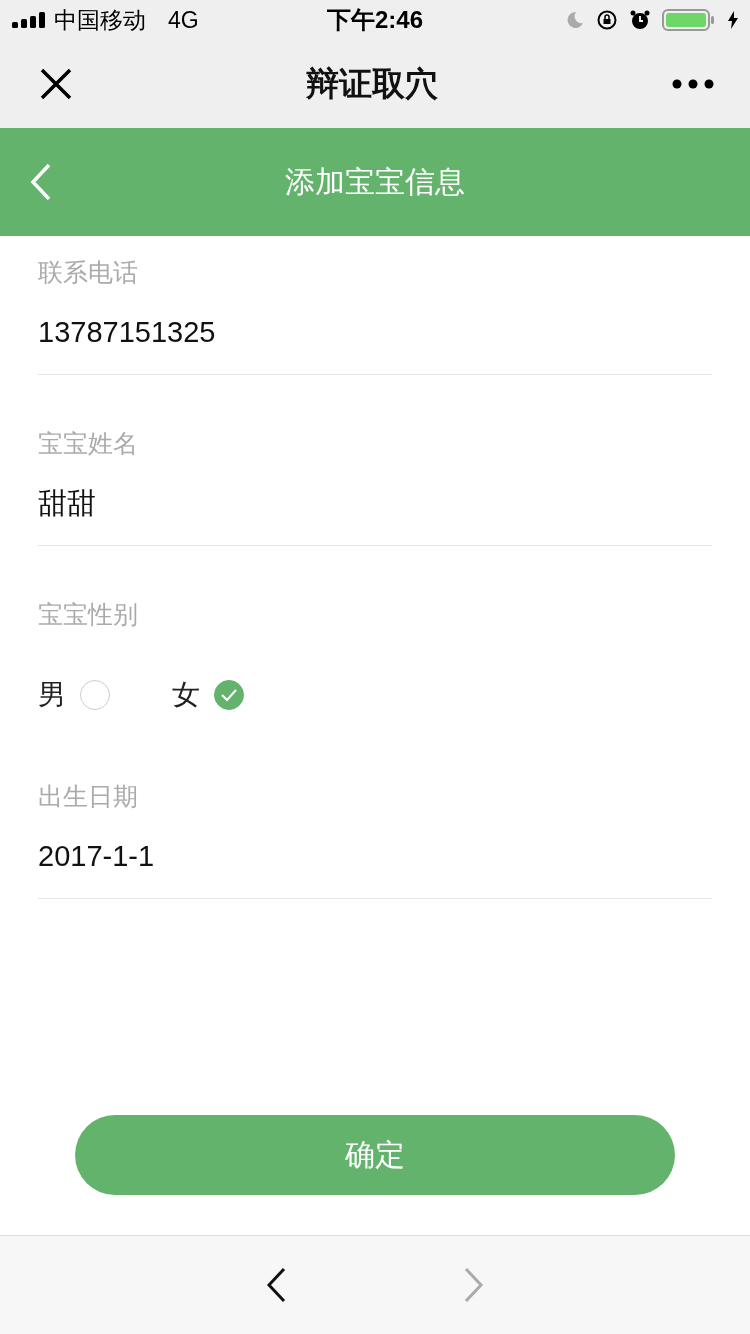 This screenshot has height=1334, width=750. Describe the element at coordinates (375, 181) in the screenshot. I see `page-title: 添加宝宝信息` at that location.